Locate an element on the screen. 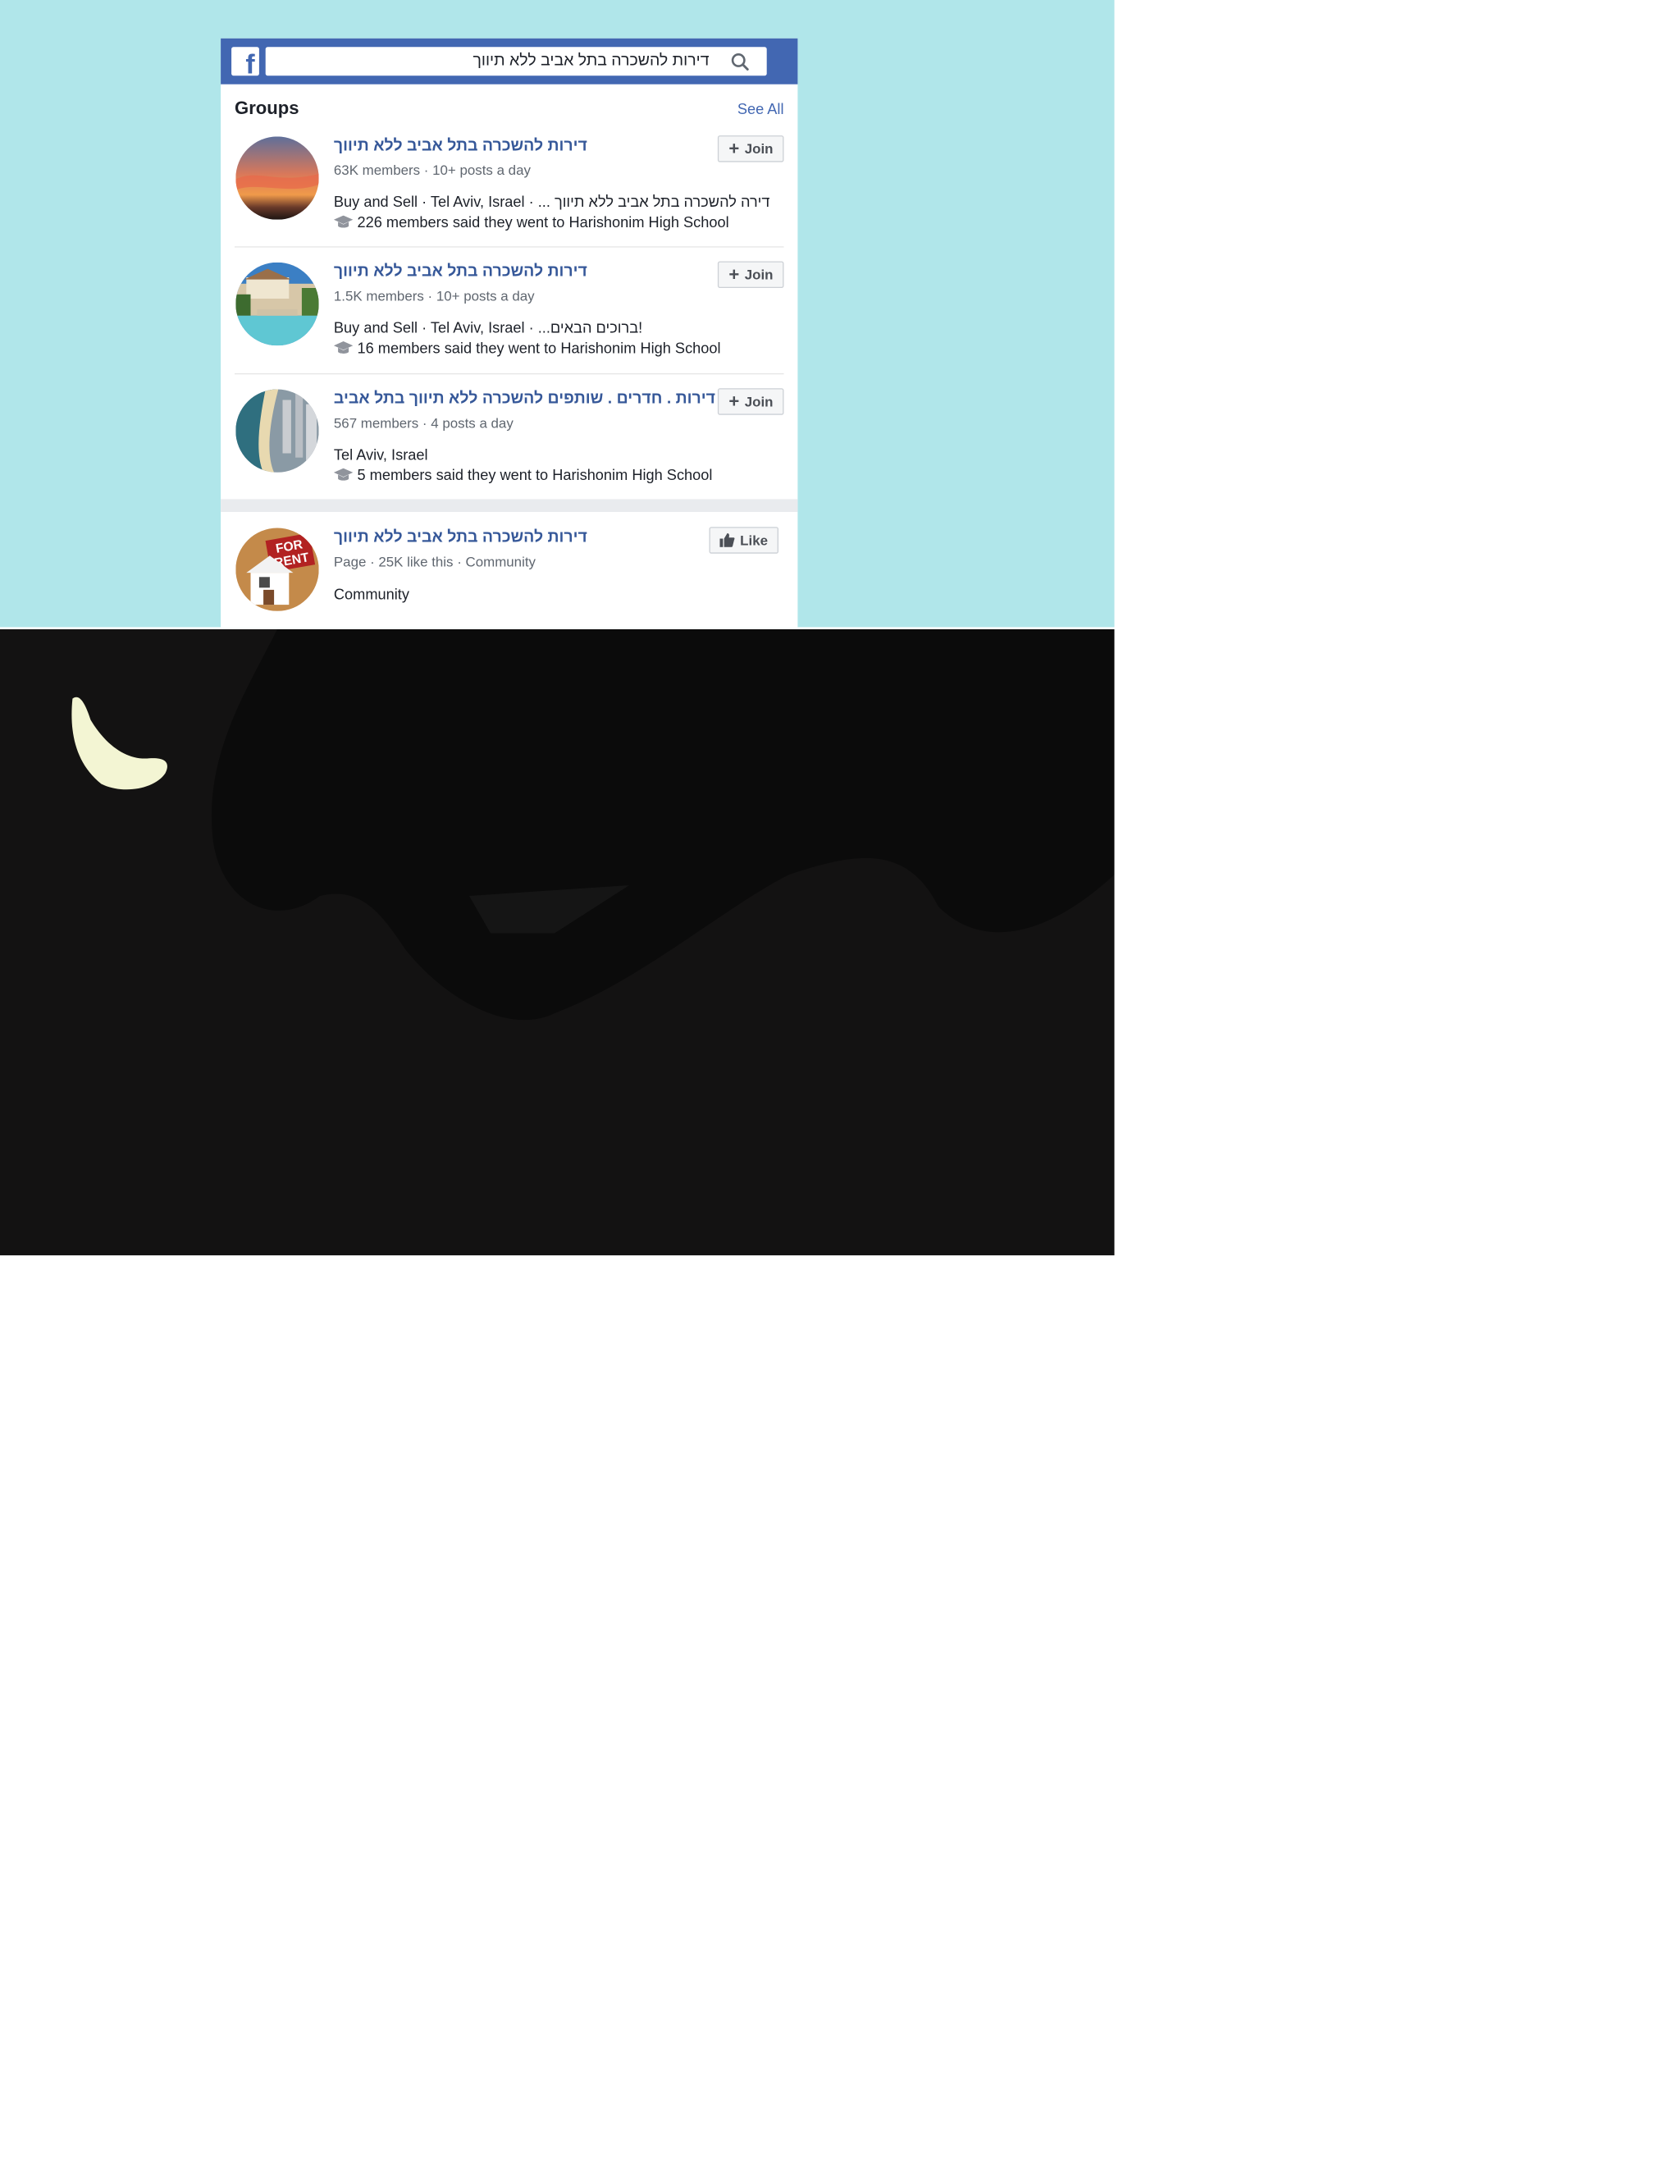 This screenshot has height=2184, width=1680. search-input: דירות להשכרה בתל אביב ללא תיווך is located at coordinates (516, 62).